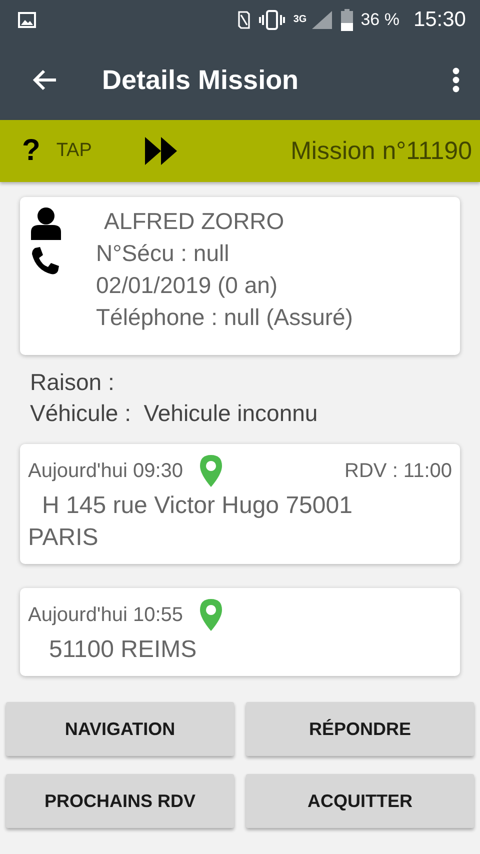 The width and height of the screenshot is (480, 854). I want to click on person-icon, so click(46, 223).